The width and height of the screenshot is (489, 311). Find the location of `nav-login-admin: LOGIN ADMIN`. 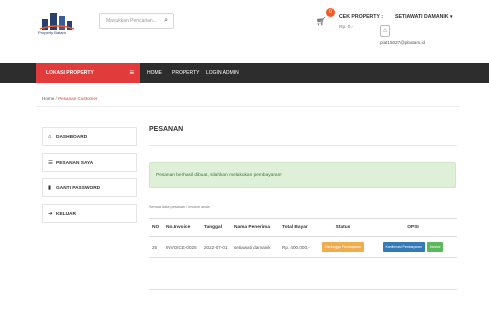

nav-login-admin: LOGIN ADMIN is located at coordinates (222, 73).